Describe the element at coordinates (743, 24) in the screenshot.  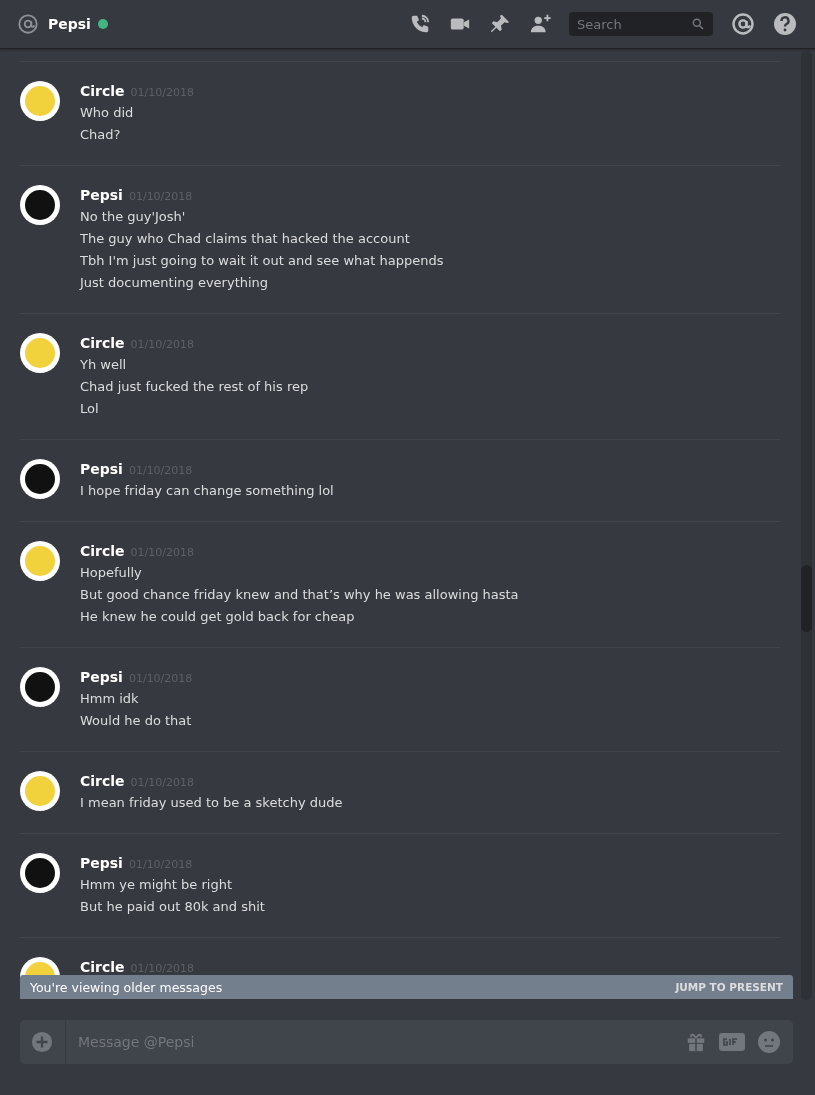
I see `mentions-icon` at that location.